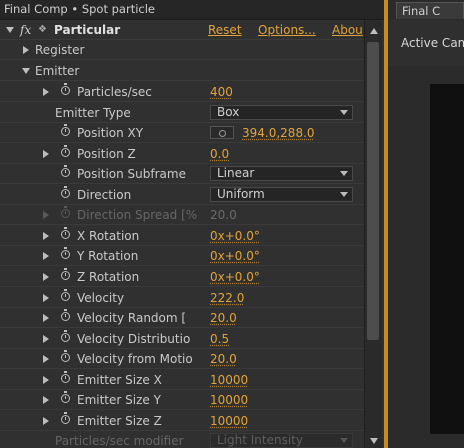 This screenshot has width=464, height=448. Describe the element at coordinates (281, 112) in the screenshot. I see `emitter-type-dropdown: Box` at that location.